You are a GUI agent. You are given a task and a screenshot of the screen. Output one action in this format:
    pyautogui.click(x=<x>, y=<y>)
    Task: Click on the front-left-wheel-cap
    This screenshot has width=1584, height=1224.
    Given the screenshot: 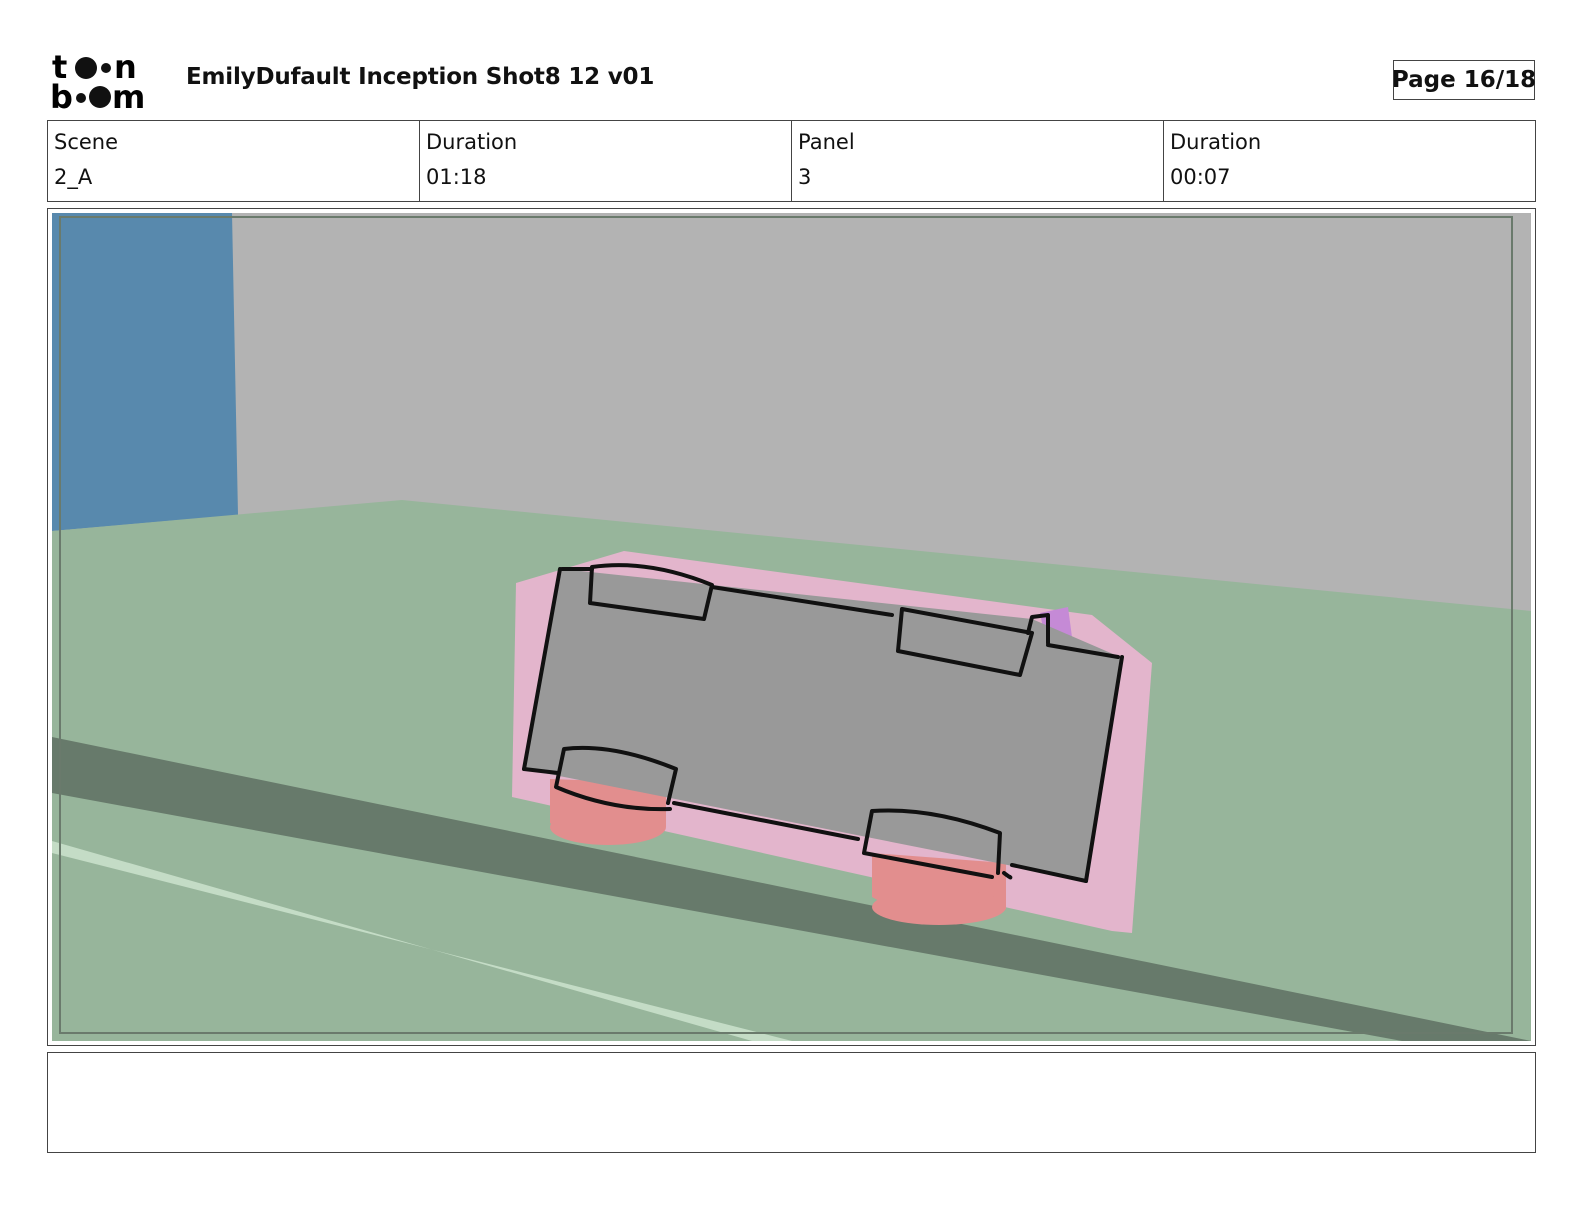 What is the action you would take?
    pyautogui.click(x=608, y=827)
    